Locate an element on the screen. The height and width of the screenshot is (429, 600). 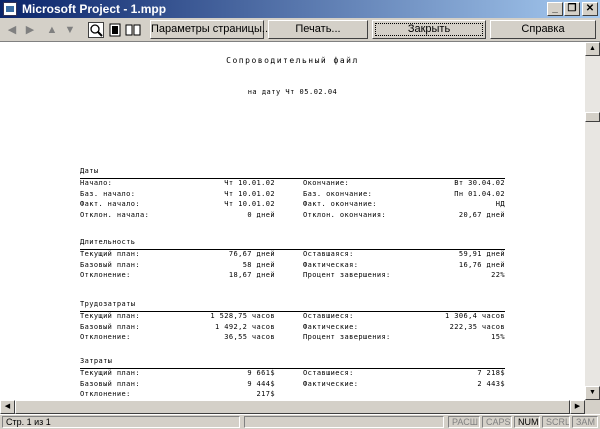
arrow-left-icon: ◀ is located at coordinates (12, 30).